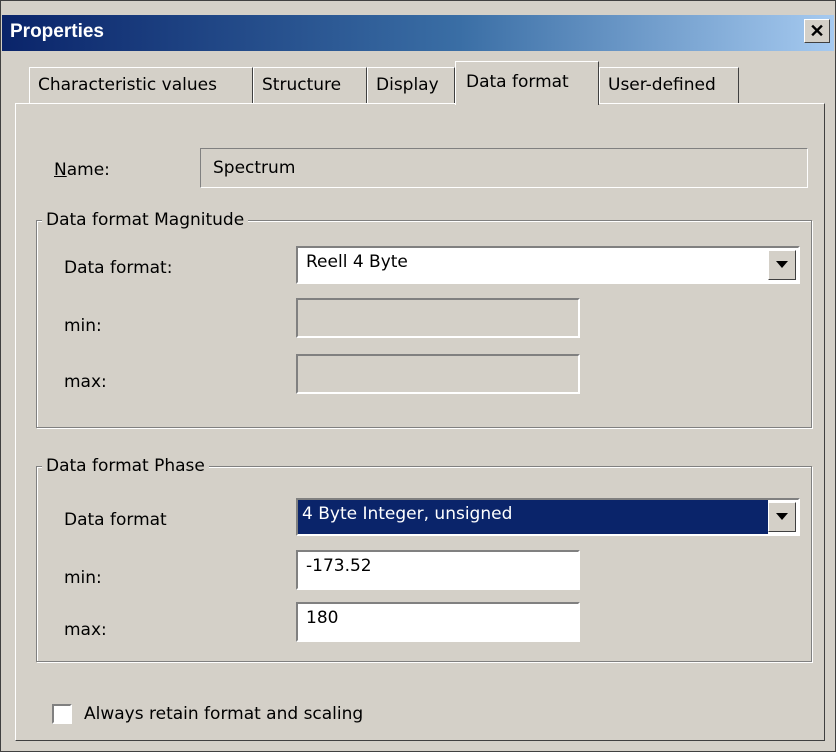 This screenshot has height=752, width=836. I want to click on phase-max-input: 180, so click(438, 622).